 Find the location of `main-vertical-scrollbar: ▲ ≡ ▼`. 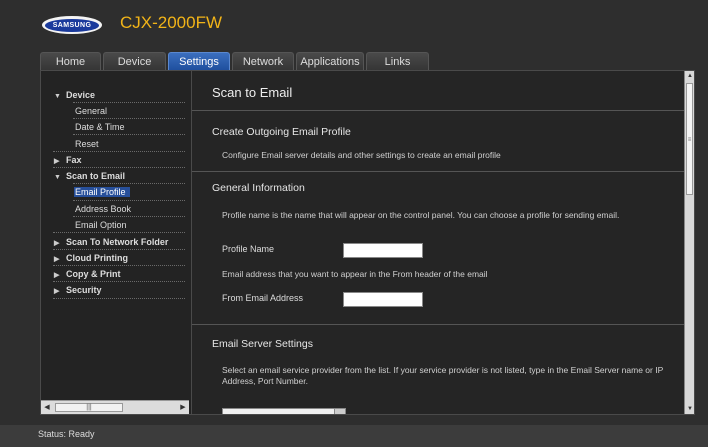

main-vertical-scrollbar: ▲ ≡ ▼ is located at coordinates (689, 242).